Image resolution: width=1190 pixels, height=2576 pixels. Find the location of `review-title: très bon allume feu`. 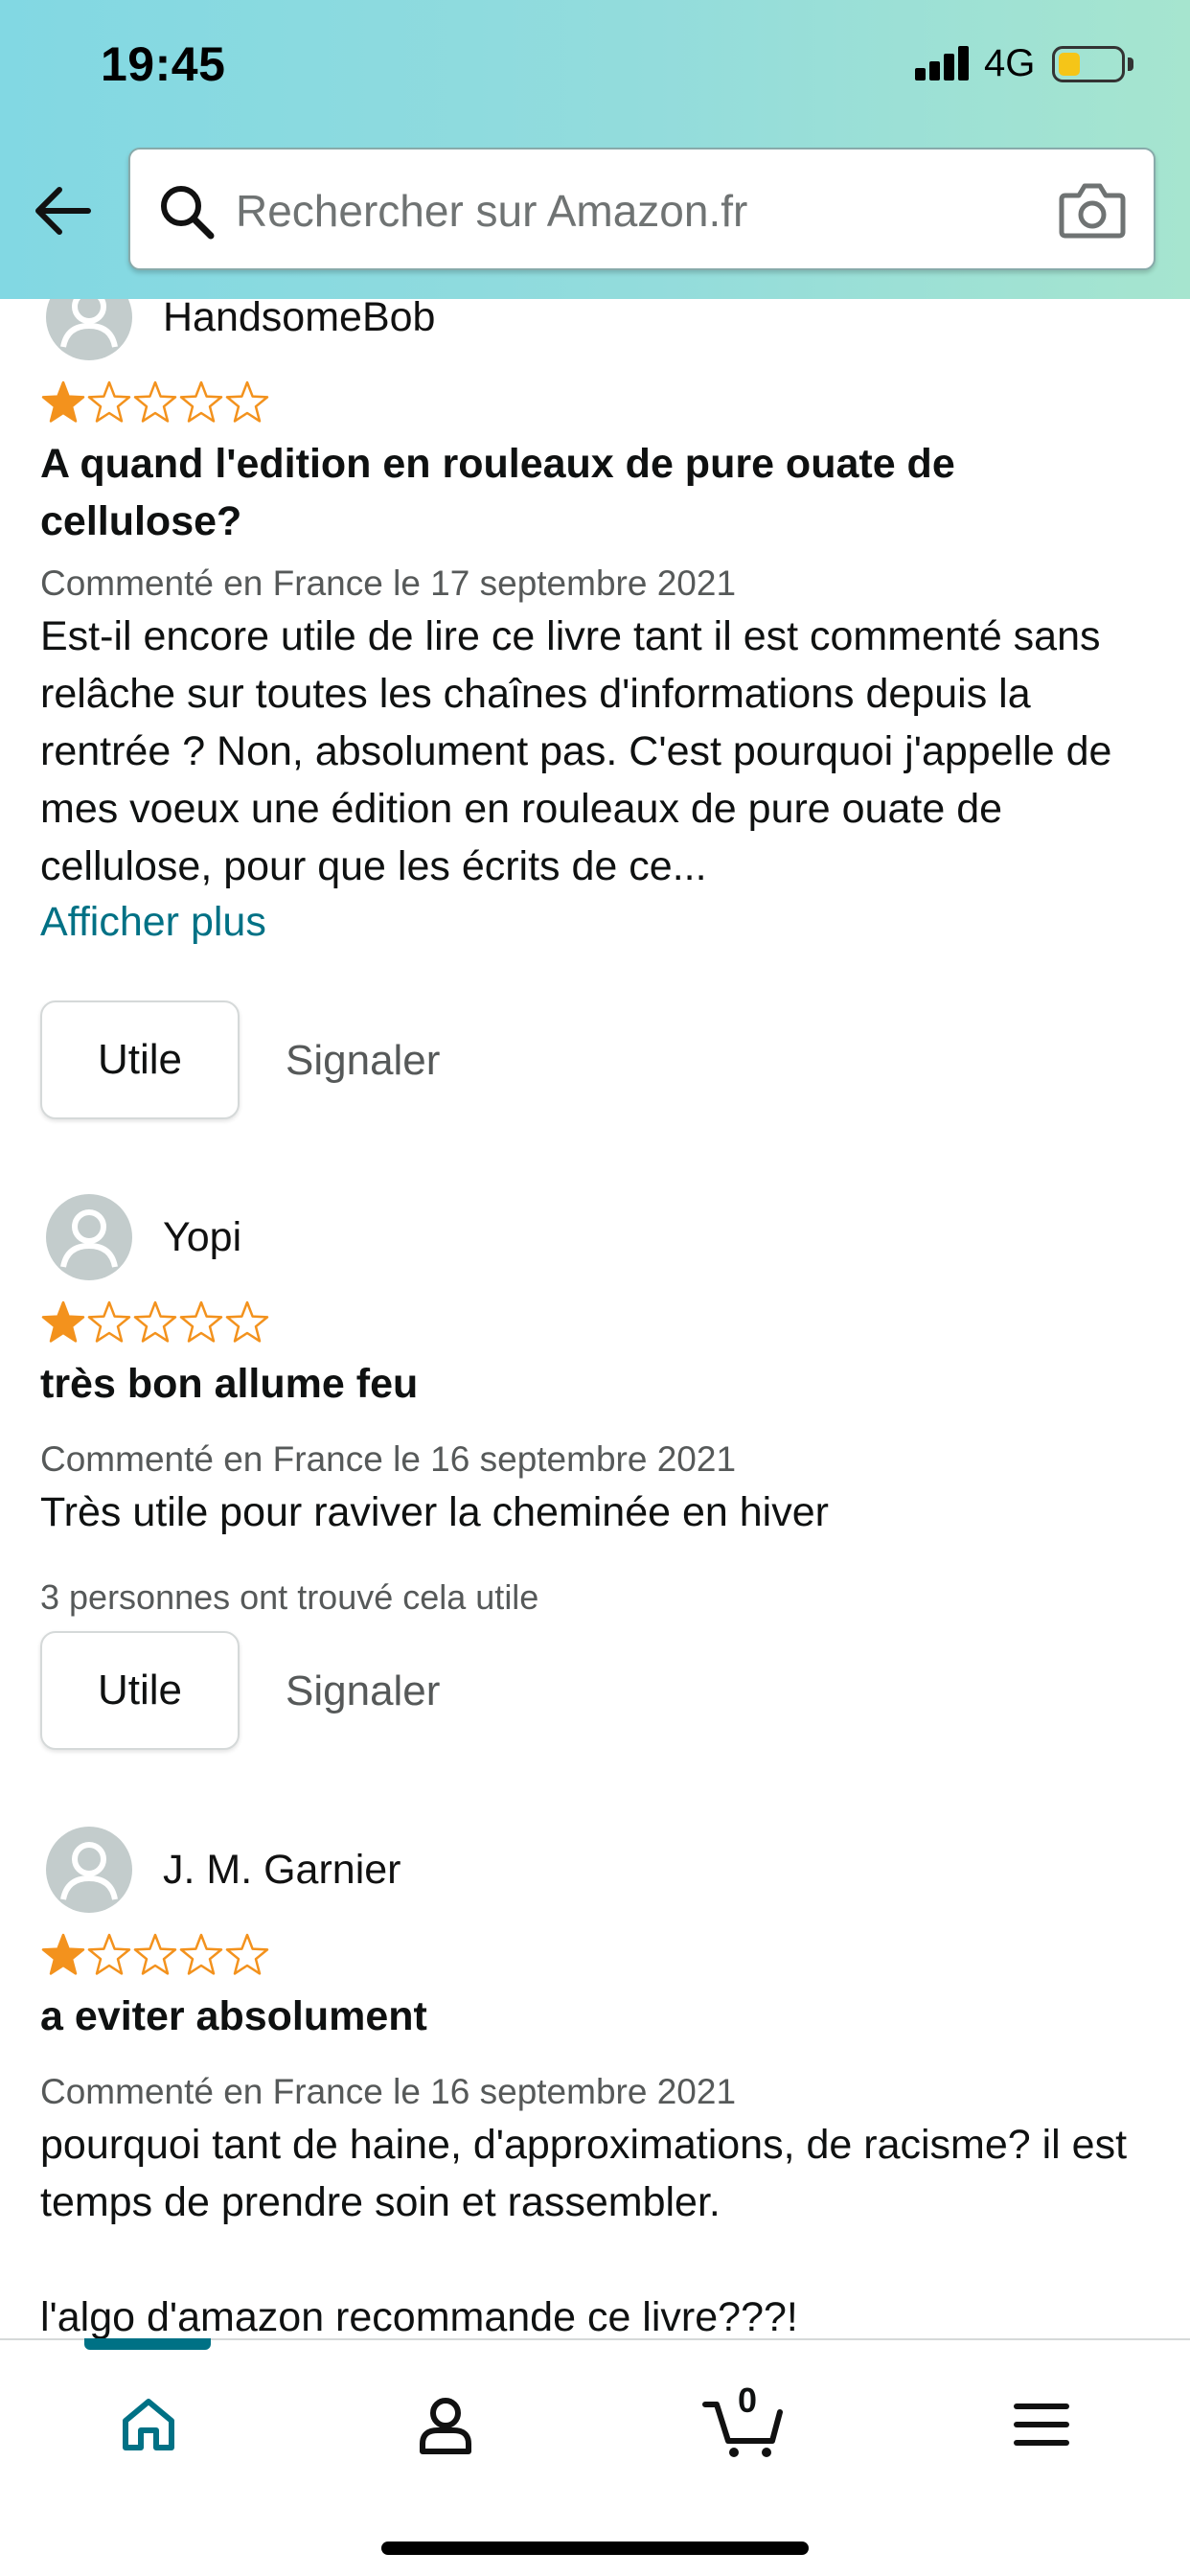

review-title: très bon allume feu is located at coordinates (591, 1384).